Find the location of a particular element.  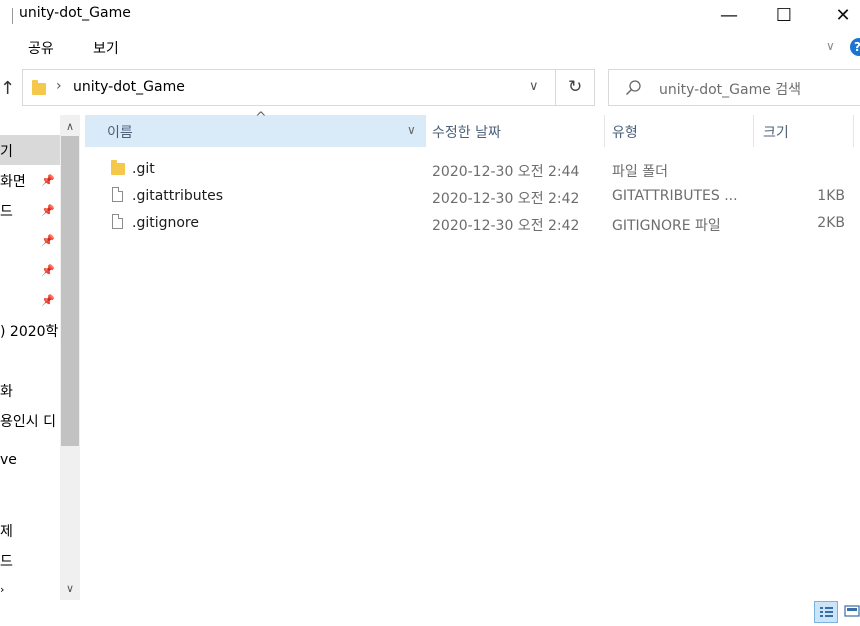

column-filter-dropdown-icon: ∨ is located at coordinates (411, 130).